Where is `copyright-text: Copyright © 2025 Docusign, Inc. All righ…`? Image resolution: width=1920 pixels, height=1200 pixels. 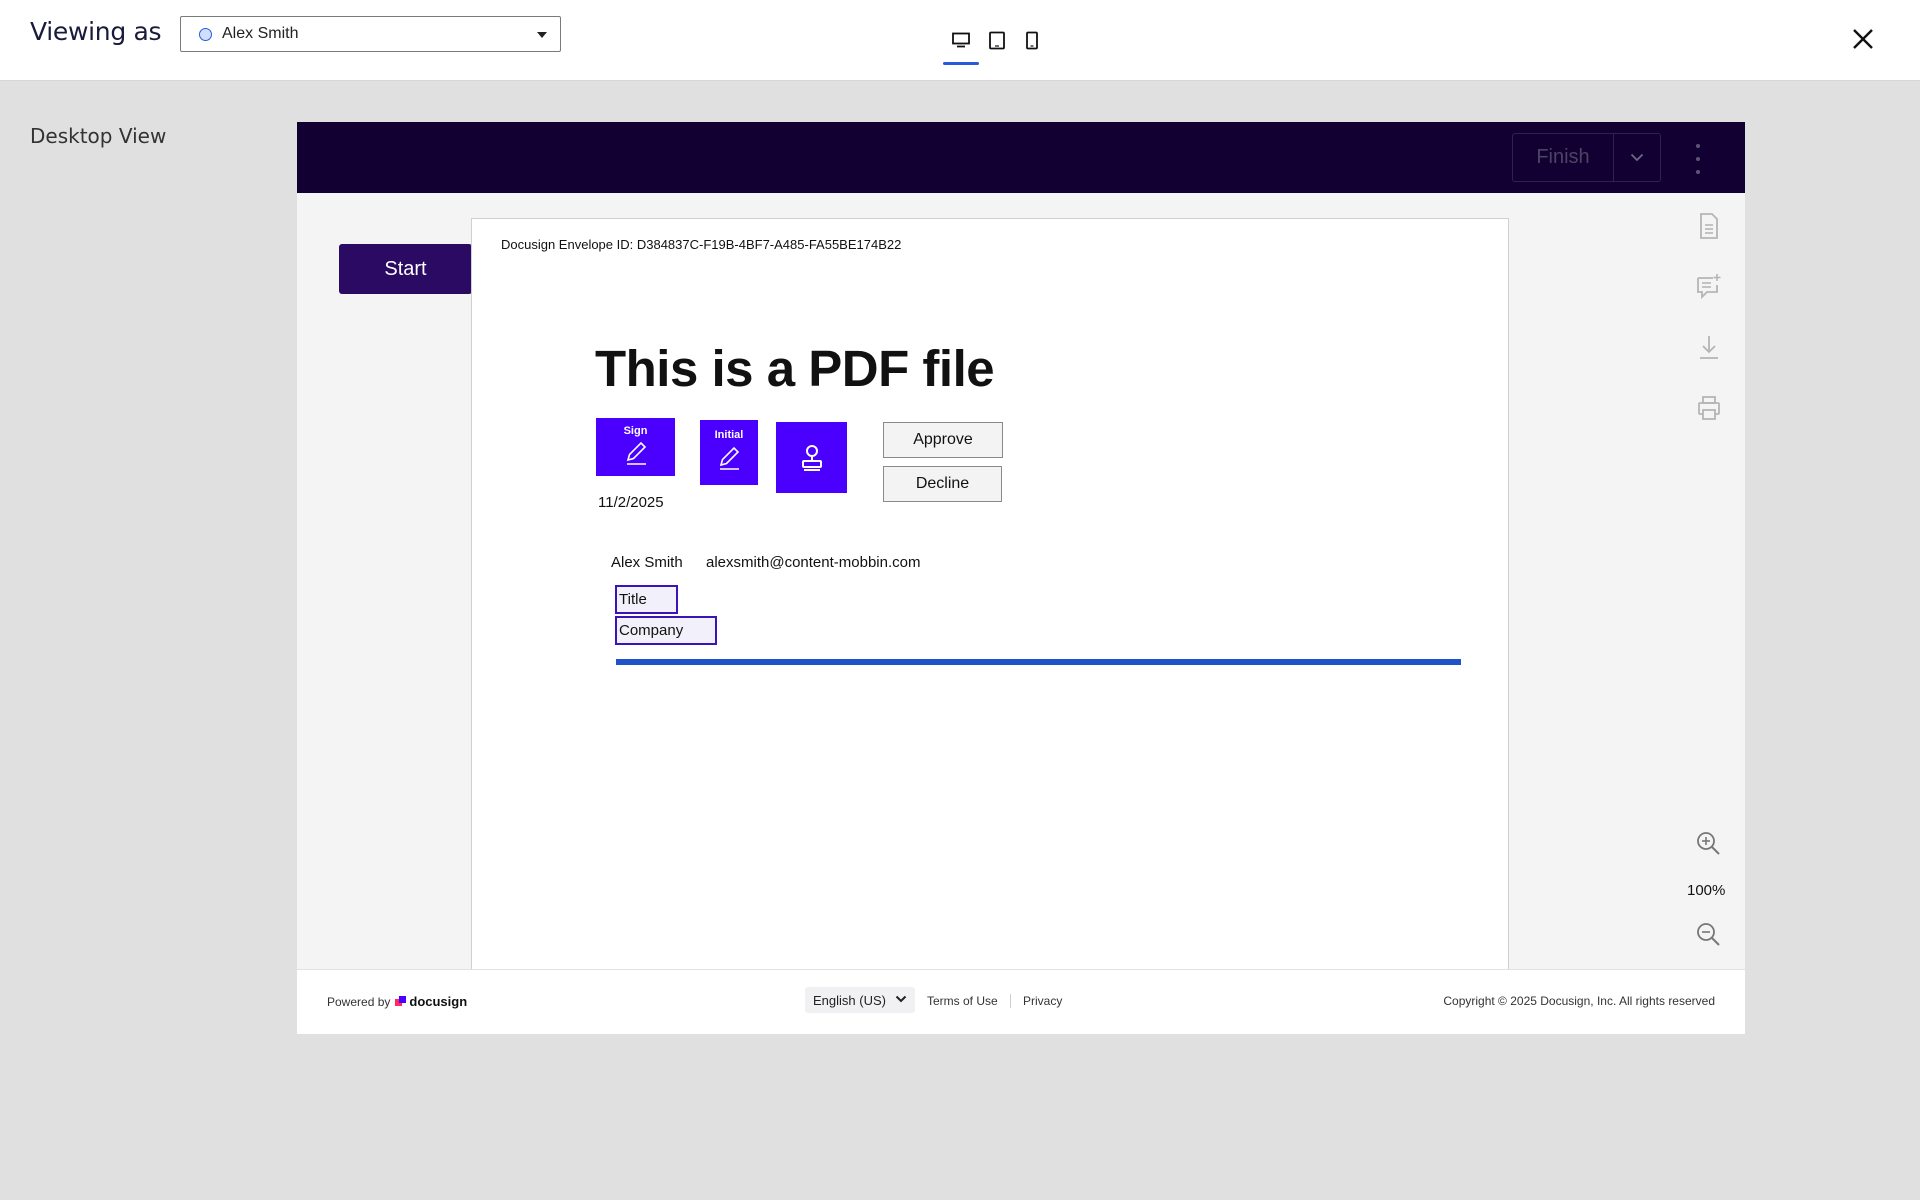
copyright-text: Copyright © 2025 Docusign, Inc. All righ… is located at coordinates (1579, 1001).